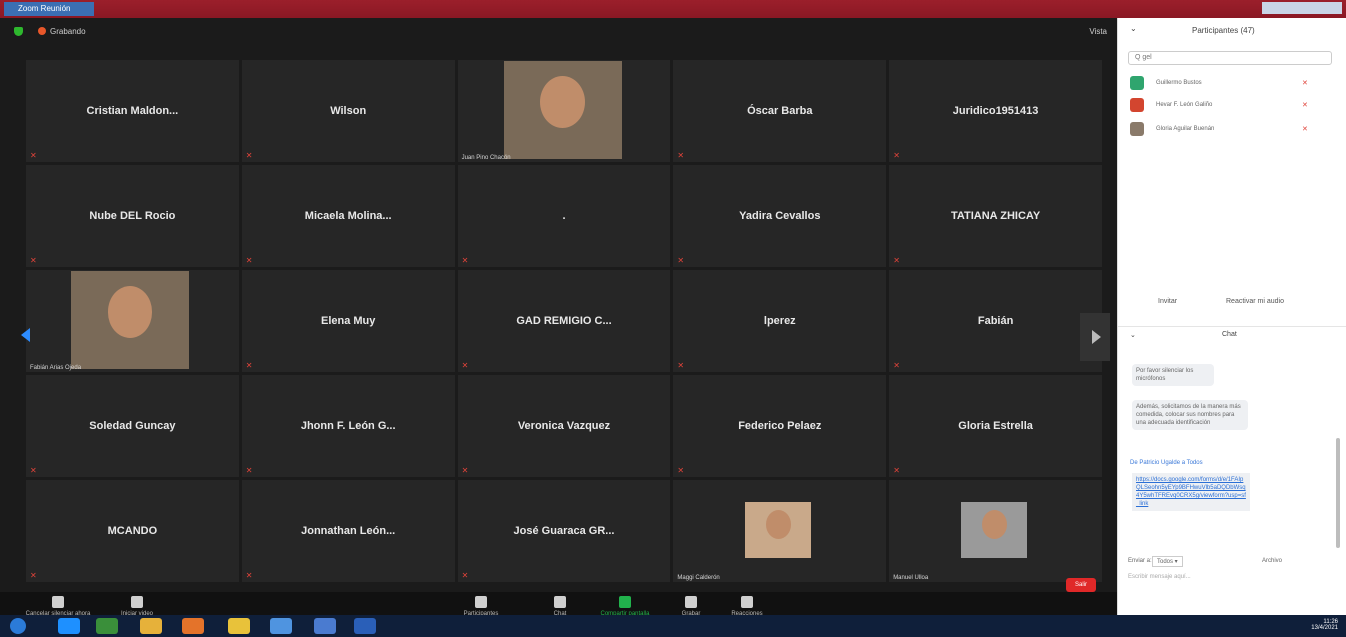  I want to click on file-explorer-icon, so click(151, 626).